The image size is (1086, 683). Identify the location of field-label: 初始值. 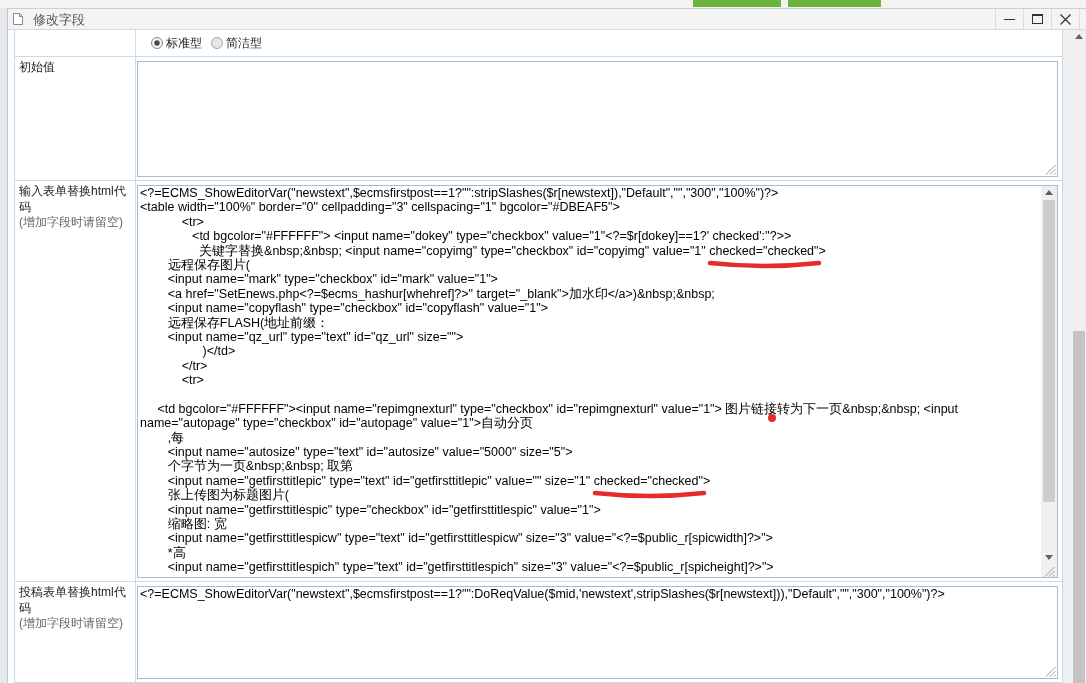
(37, 68).